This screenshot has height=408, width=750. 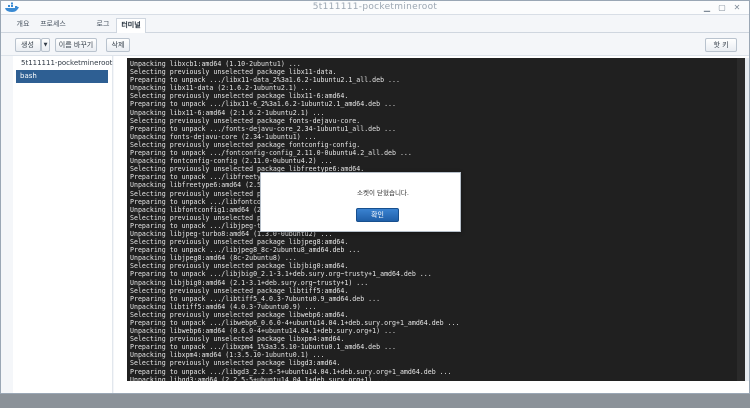 I want to click on sidebar: 5t111111-pocketmineroot bash, so click(x=63, y=224).